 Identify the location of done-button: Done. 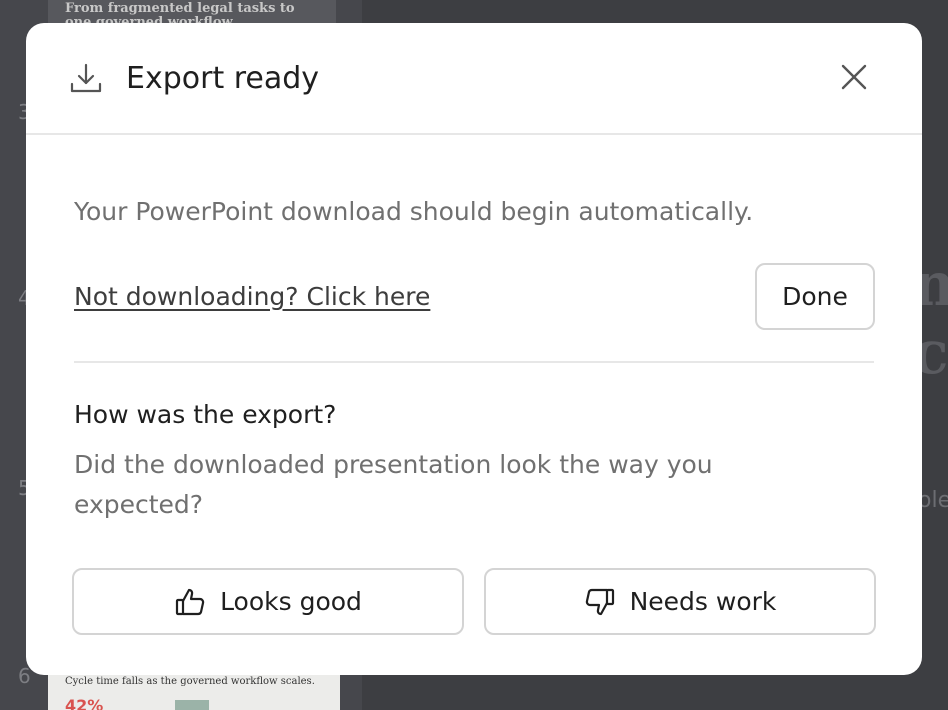
(815, 296).